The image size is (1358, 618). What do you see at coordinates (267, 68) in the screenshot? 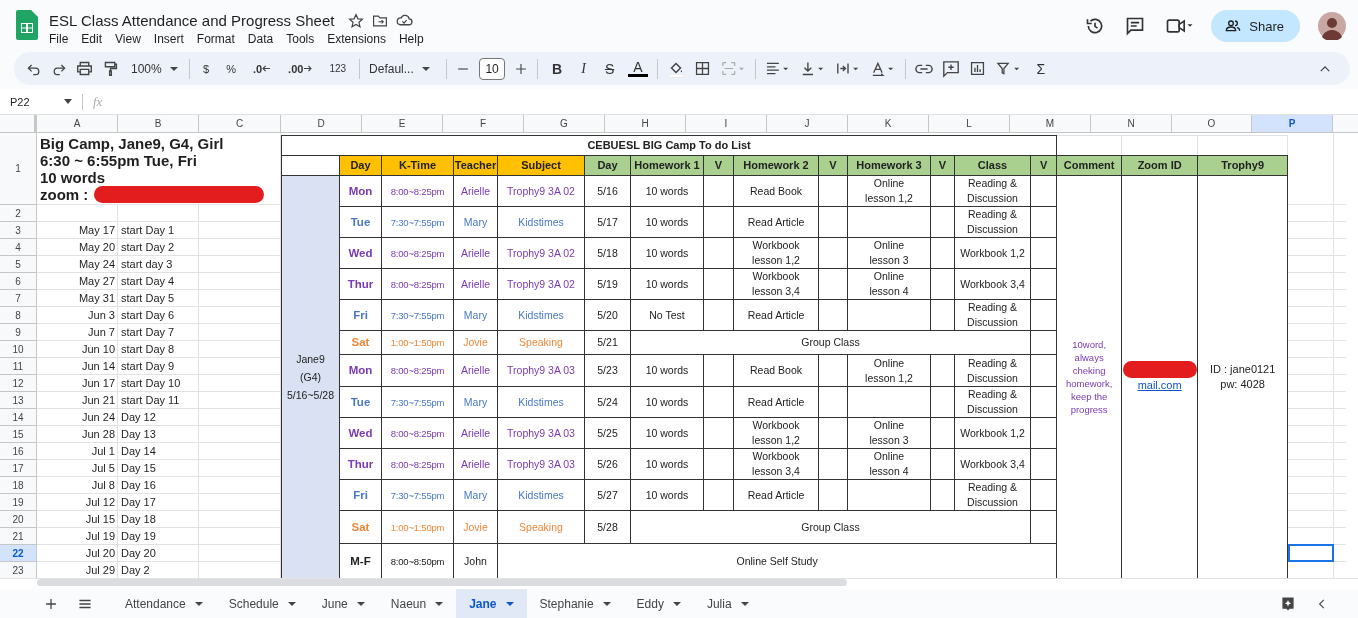
I see `arrow-icon` at bounding box center [267, 68].